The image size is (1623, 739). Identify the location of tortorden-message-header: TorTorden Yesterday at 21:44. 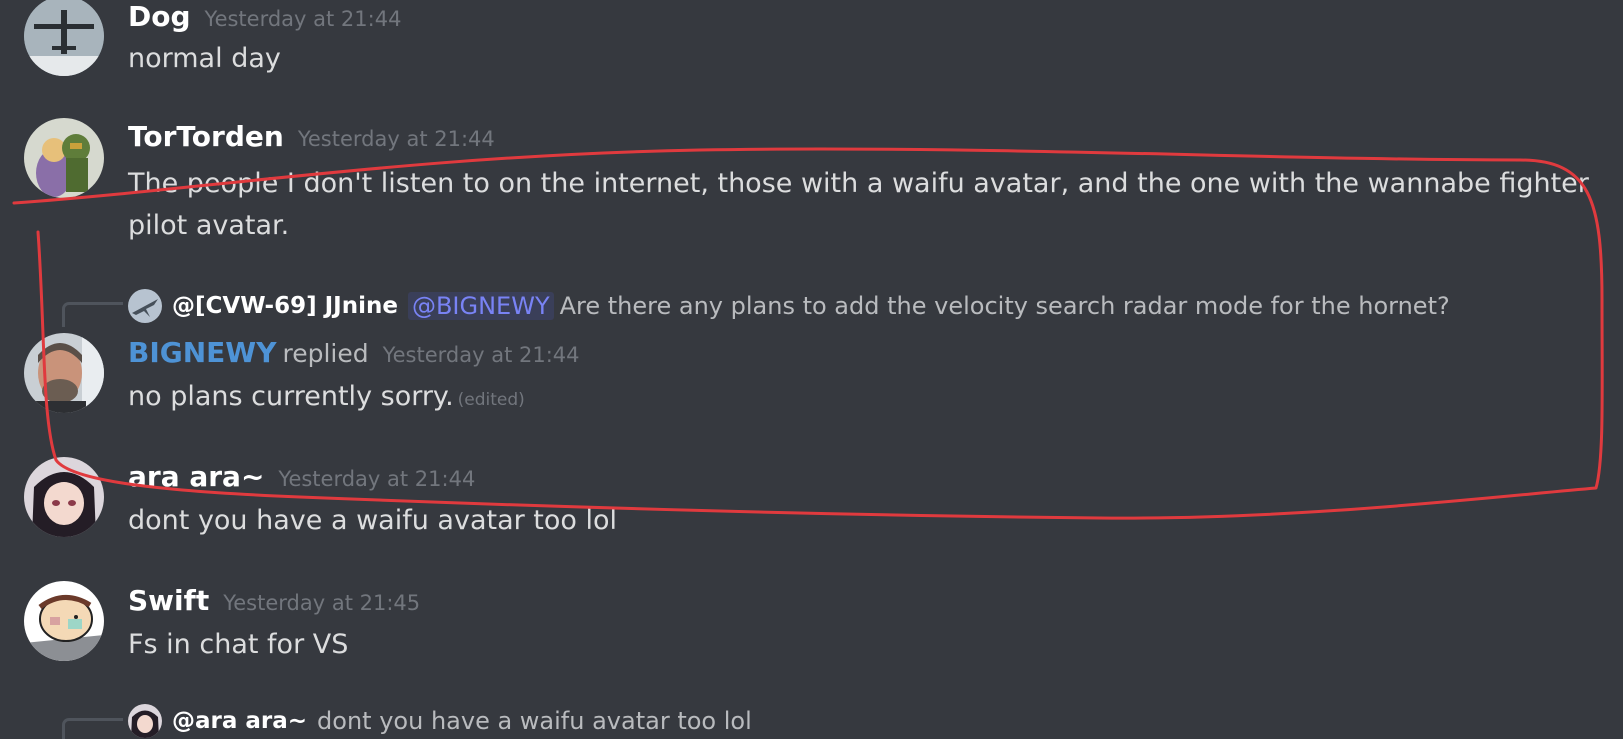
(311, 136).